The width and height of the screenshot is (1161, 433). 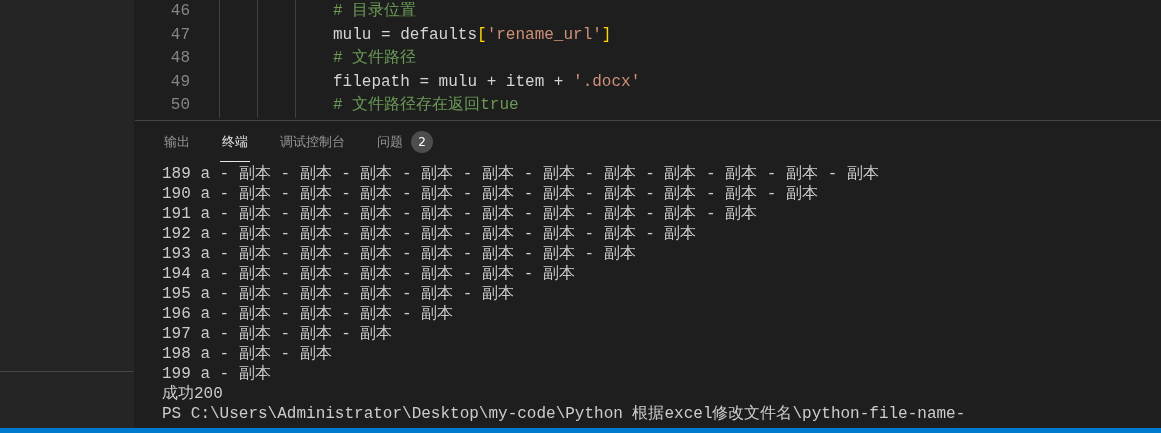 What do you see at coordinates (430, 234) in the screenshot?
I see `terminal-line: 192 a - 副本 - 副本 - 副本 - 副本 - 副本 - 副本 - 副本 - 副本` at bounding box center [430, 234].